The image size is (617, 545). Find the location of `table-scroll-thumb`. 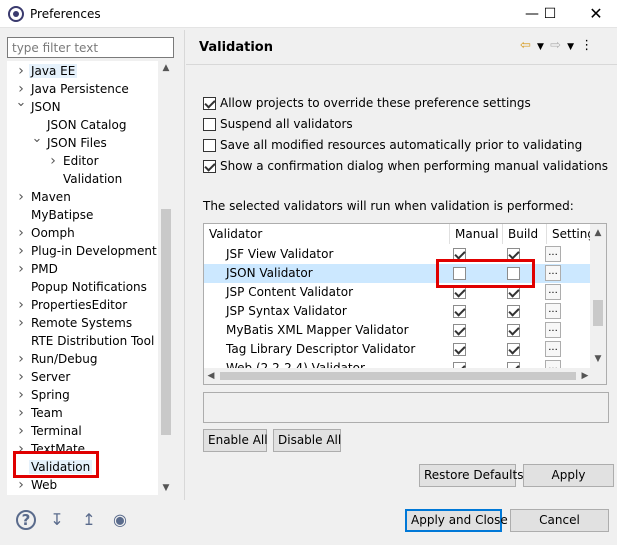

table-scroll-thumb is located at coordinates (598, 313).